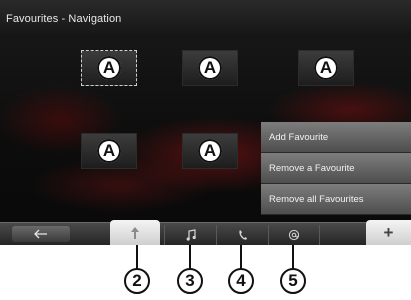 Image resolution: width=411 pixels, height=300 pixels. What do you see at coordinates (388, 232) in the screenshot?
I see `add-button: +` at bounding box center [388, 232].